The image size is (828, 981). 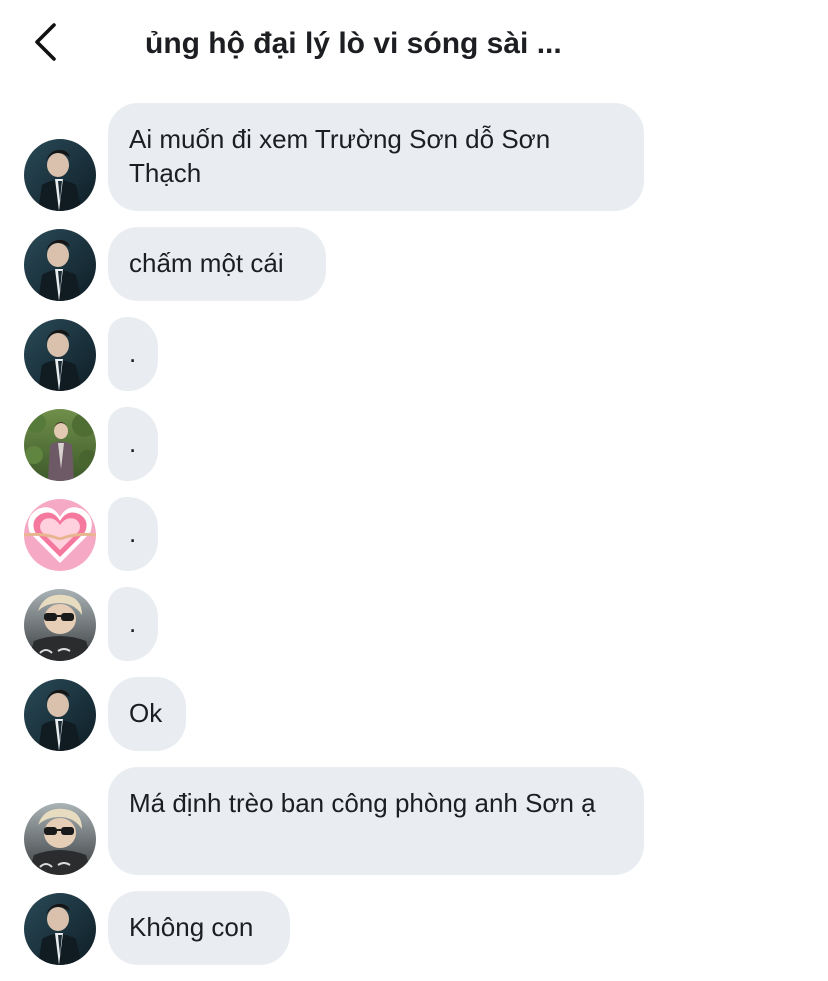 What do you see at coordinates (60, 445) in the screenshot?
I see `man-in-garden-avatar` at bounding box center [60, 445].